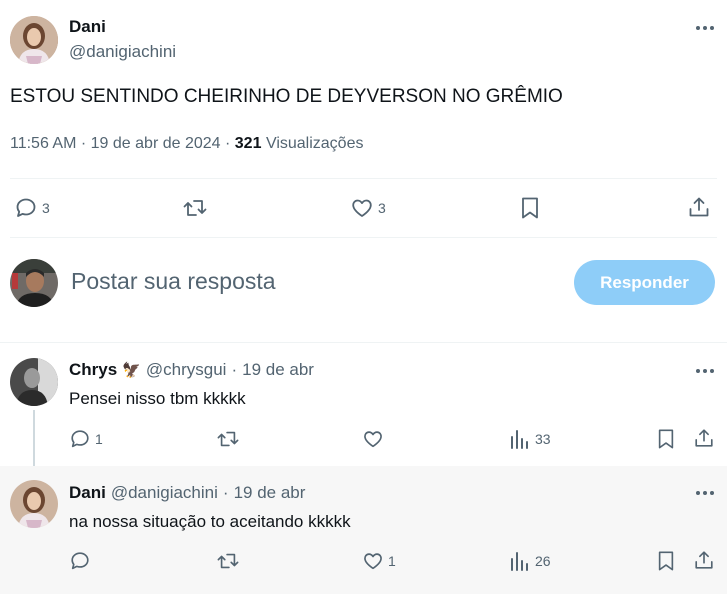 The height and width of the screenshot is (594, 727). Describe the element at coordinates (164, 493) in the screenshot. I see `reply-author-handle: @danigiachini` at that location.